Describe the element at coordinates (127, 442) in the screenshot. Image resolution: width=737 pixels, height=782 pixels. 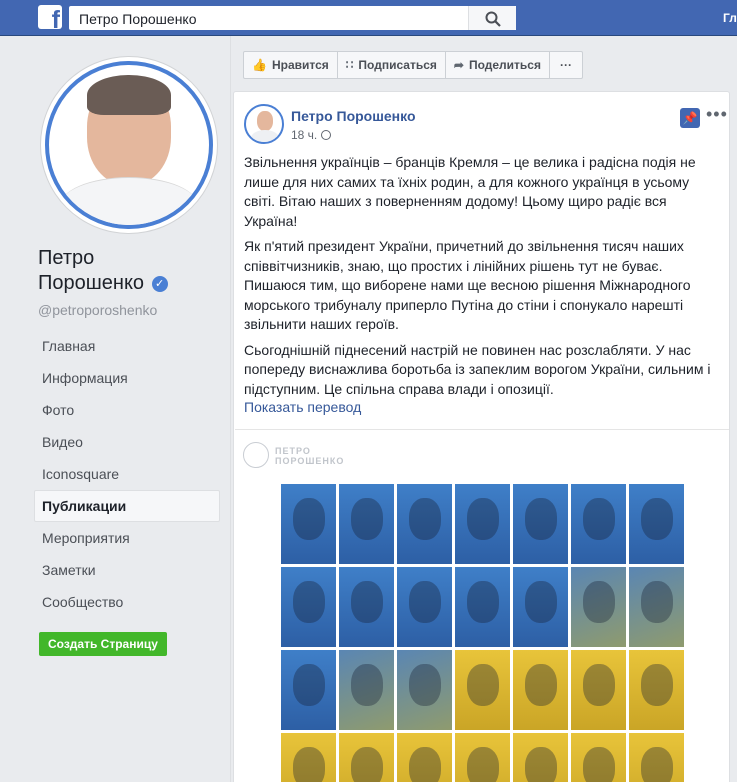
I see `sidebar-item-videos: Видео` at that location.